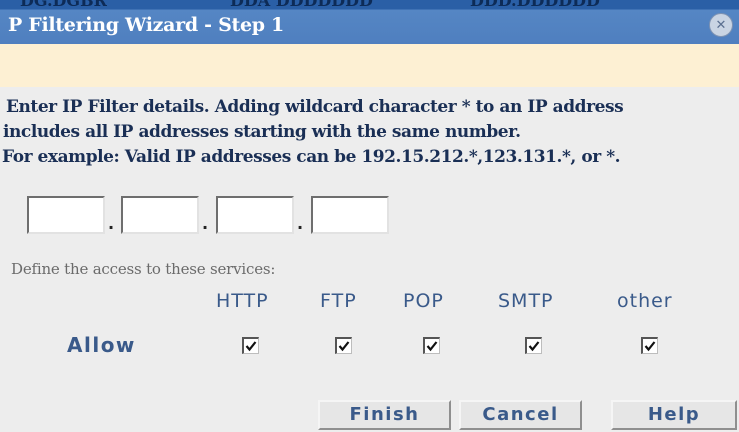 Image resolution: width=739 pixels, height=432 pixels. Describe the element at coordinates (255, 215) in the screenshot. I see `ip-octet-3-input` at that location.